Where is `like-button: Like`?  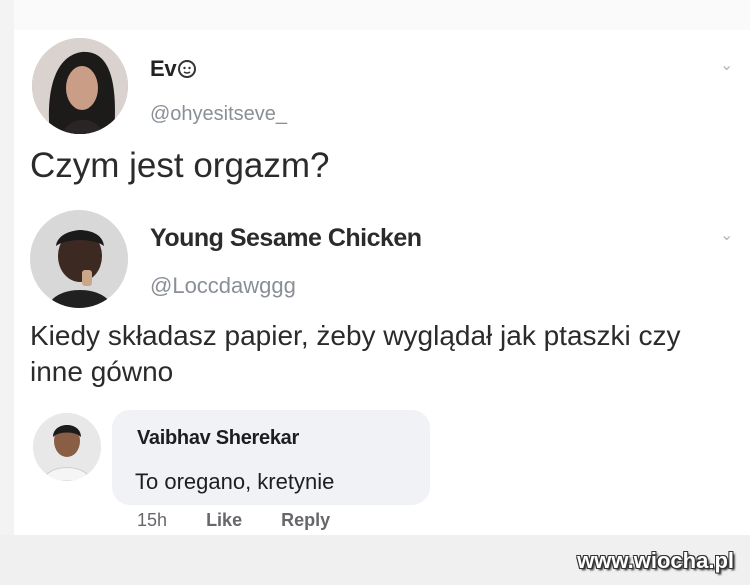
like-button: Like is located at coordinates (224, 520).